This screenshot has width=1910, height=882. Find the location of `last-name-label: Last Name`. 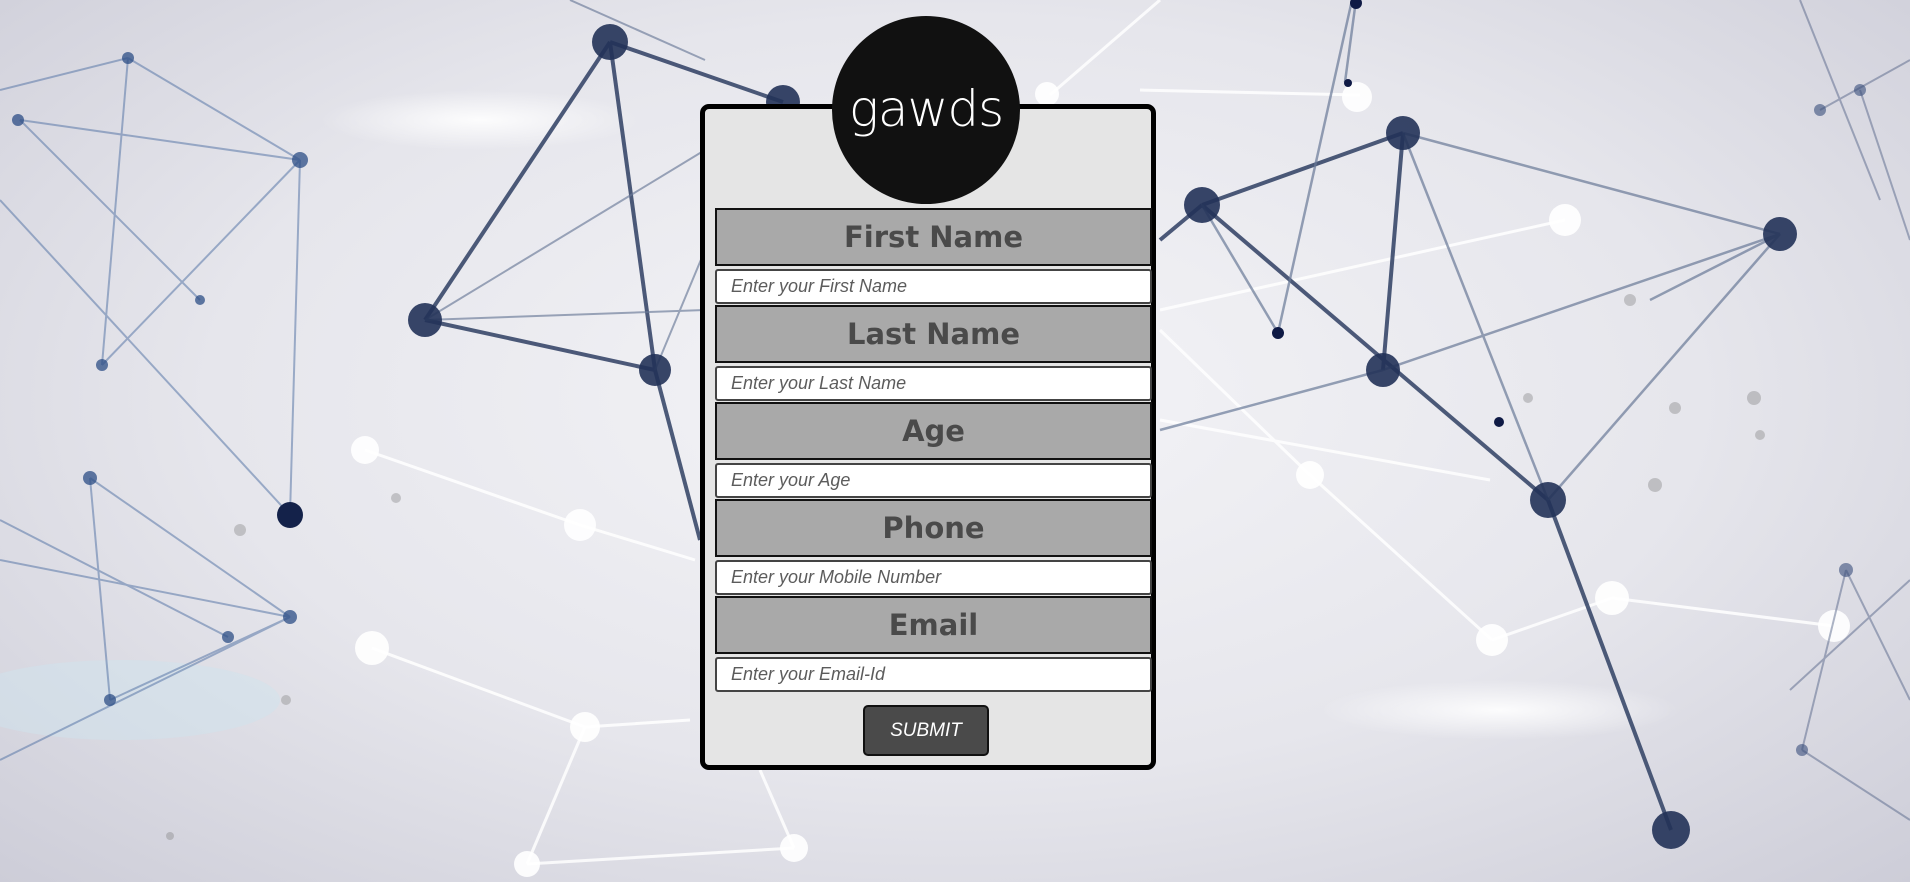

last-name-label: Last Name is located at coordinates (933, 334).